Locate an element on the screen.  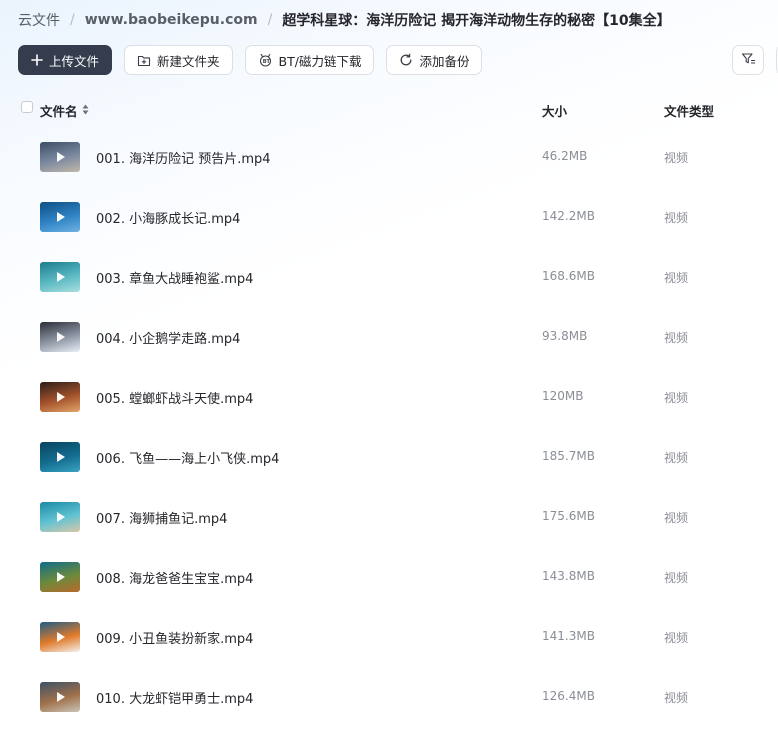
folder-plus-icon is located at coordinates (144, 60).